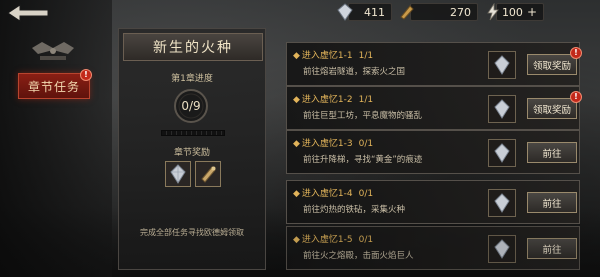  Describe the element at coordinates (333, 144) in the screenshot. I see `task-title: ◆ 进入虚忆1-3 0/1` at that location.